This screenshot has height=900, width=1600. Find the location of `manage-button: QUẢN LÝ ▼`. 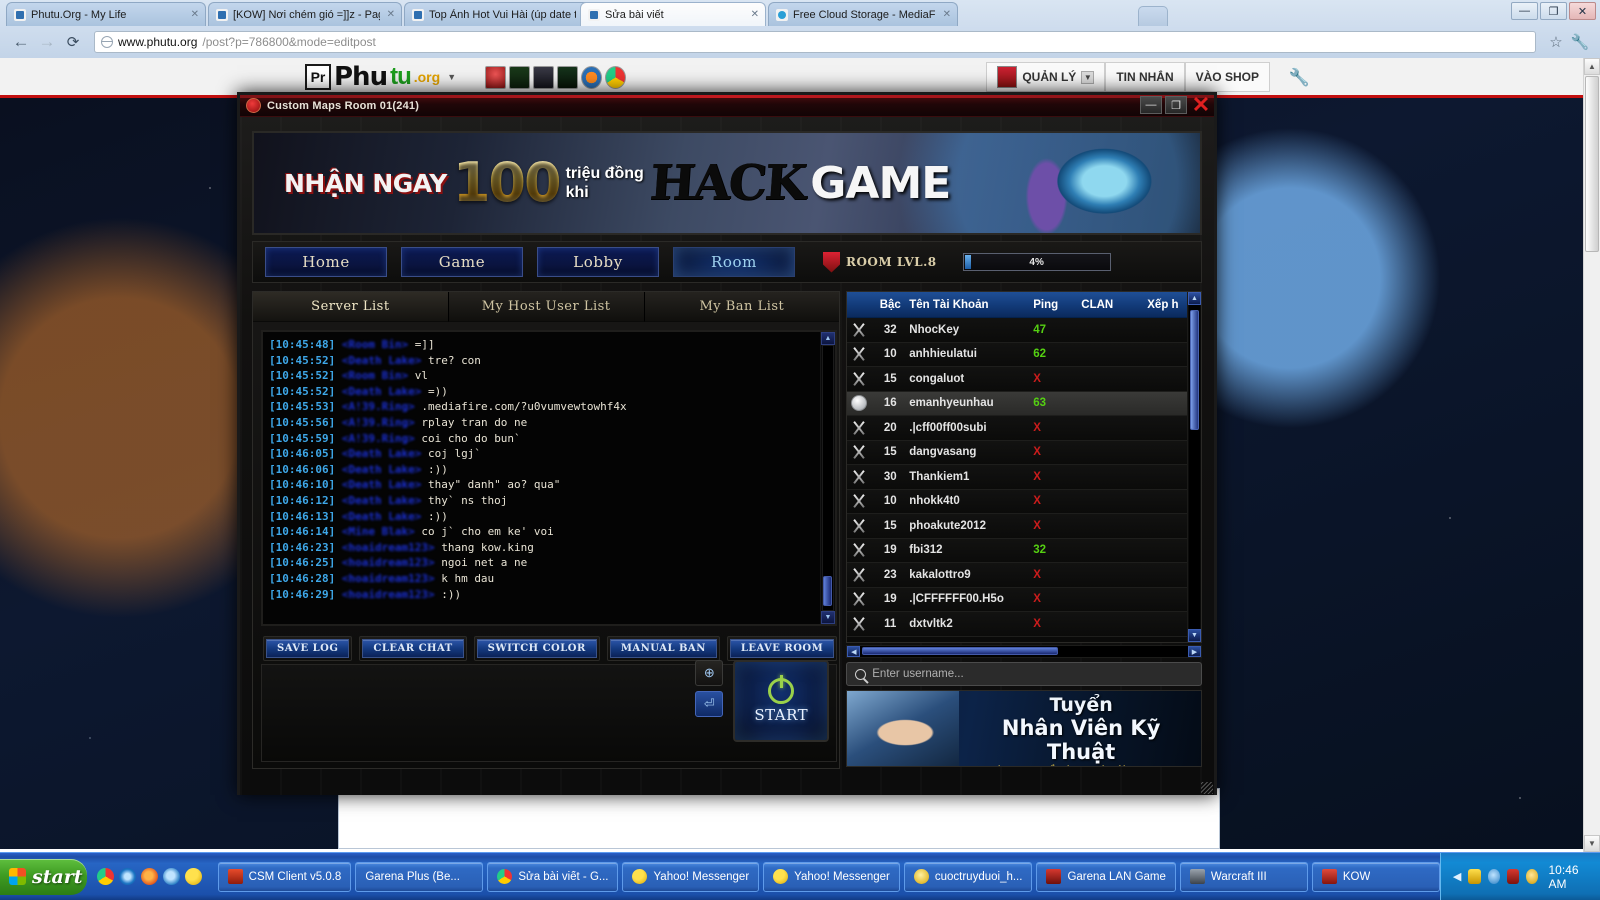

manage-button: QUẢN LÝ ▼ is located at coordinates (1046, 77).